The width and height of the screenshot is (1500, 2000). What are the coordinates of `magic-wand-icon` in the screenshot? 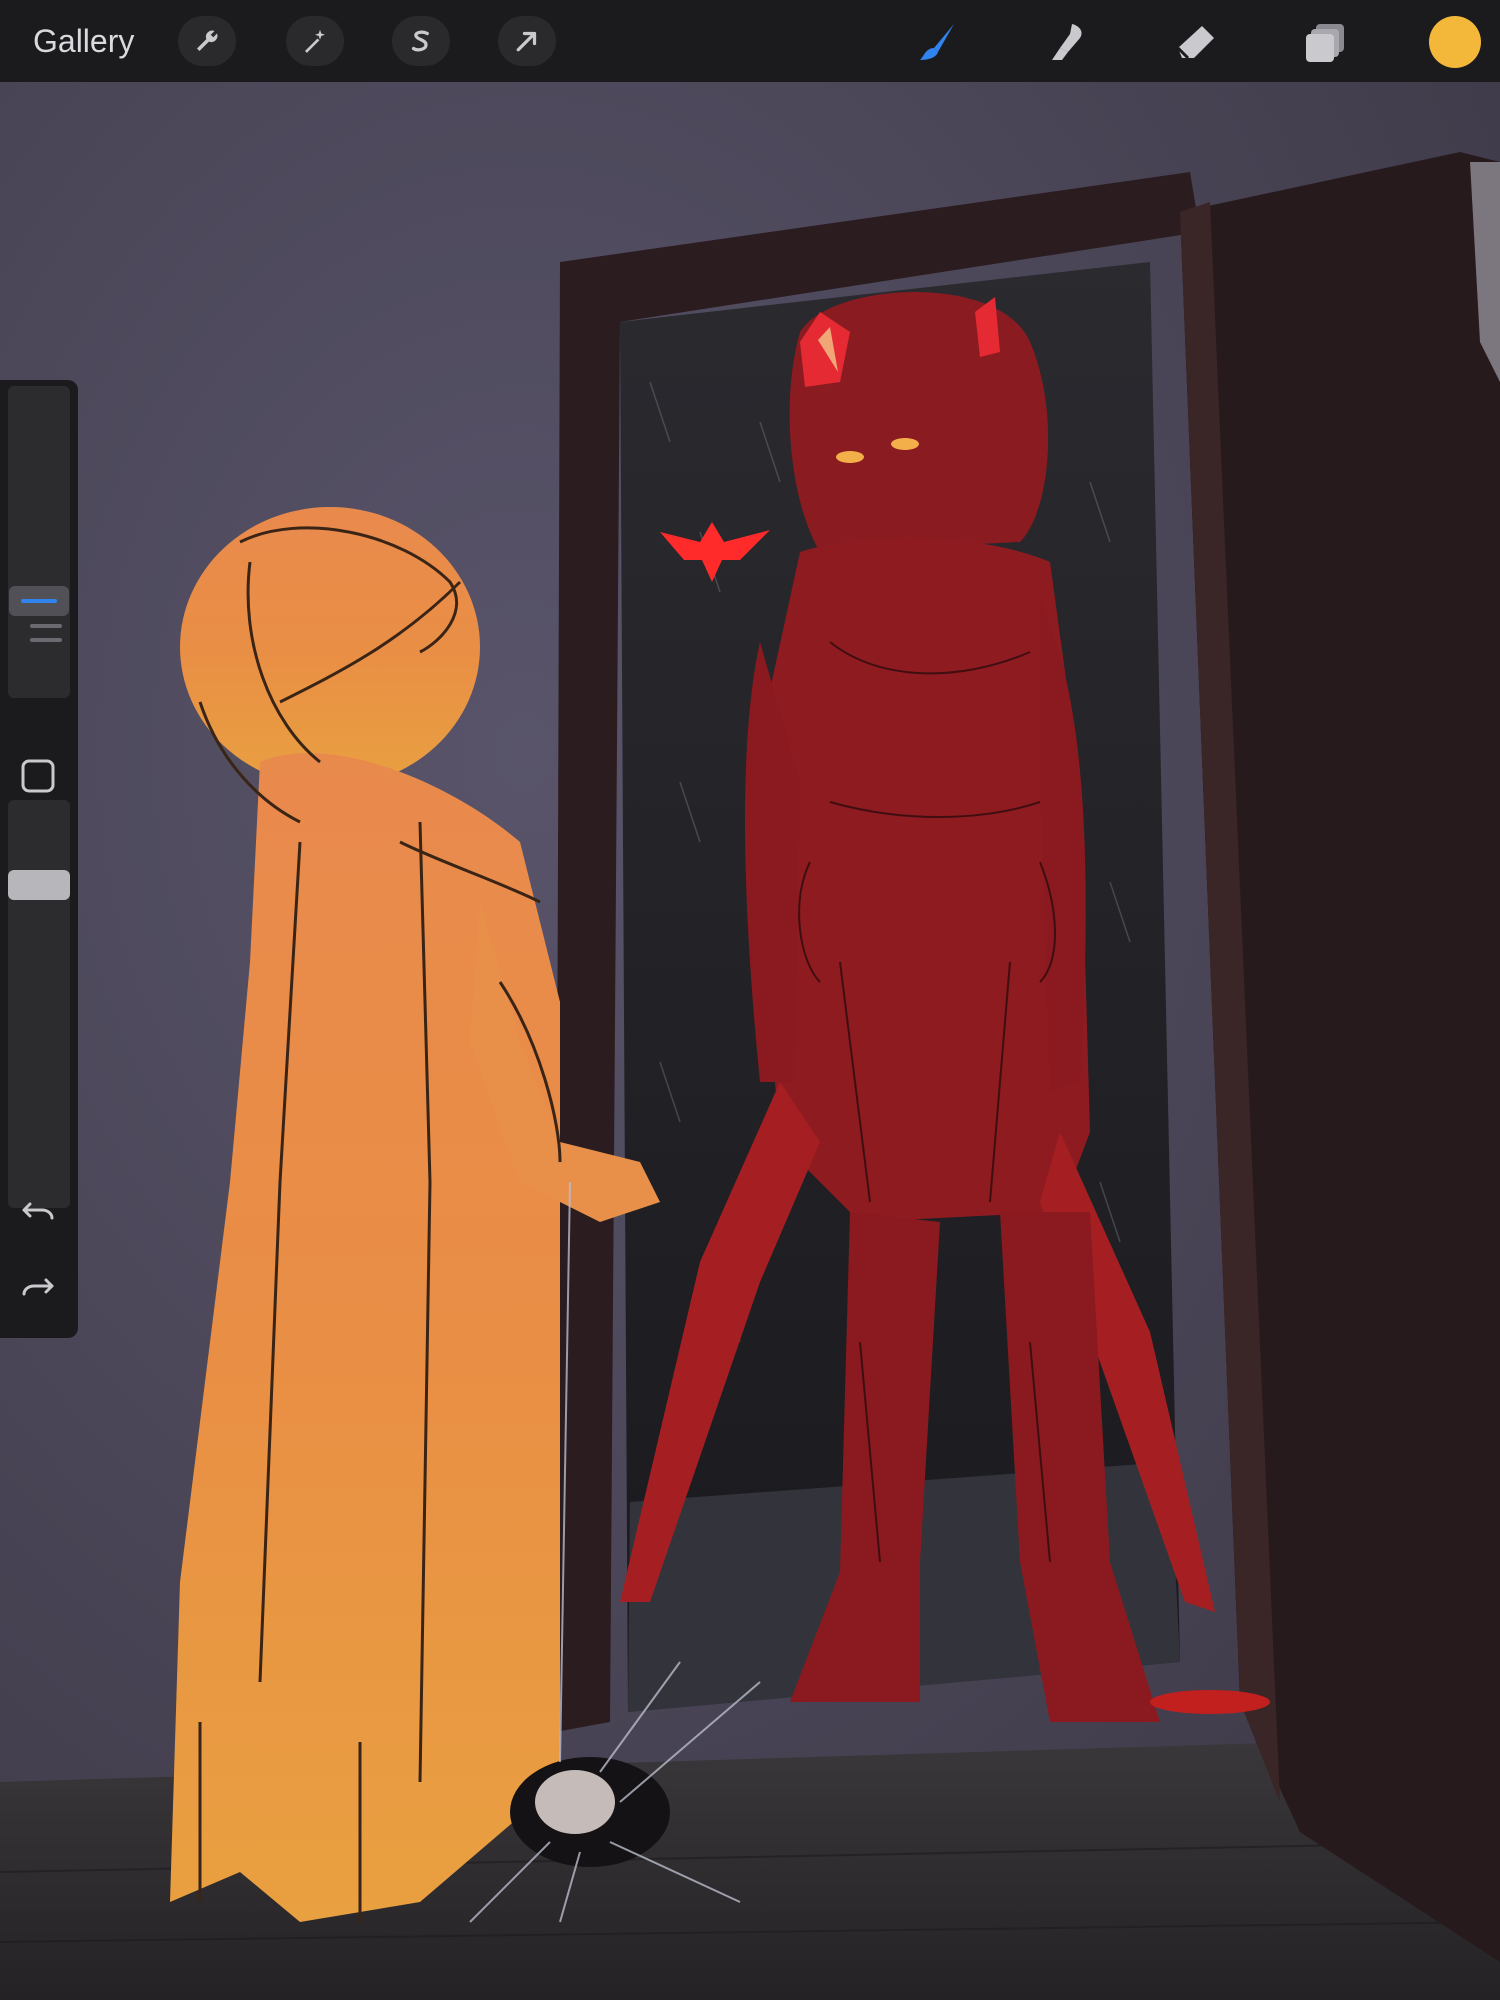 It's located at (315, 41).